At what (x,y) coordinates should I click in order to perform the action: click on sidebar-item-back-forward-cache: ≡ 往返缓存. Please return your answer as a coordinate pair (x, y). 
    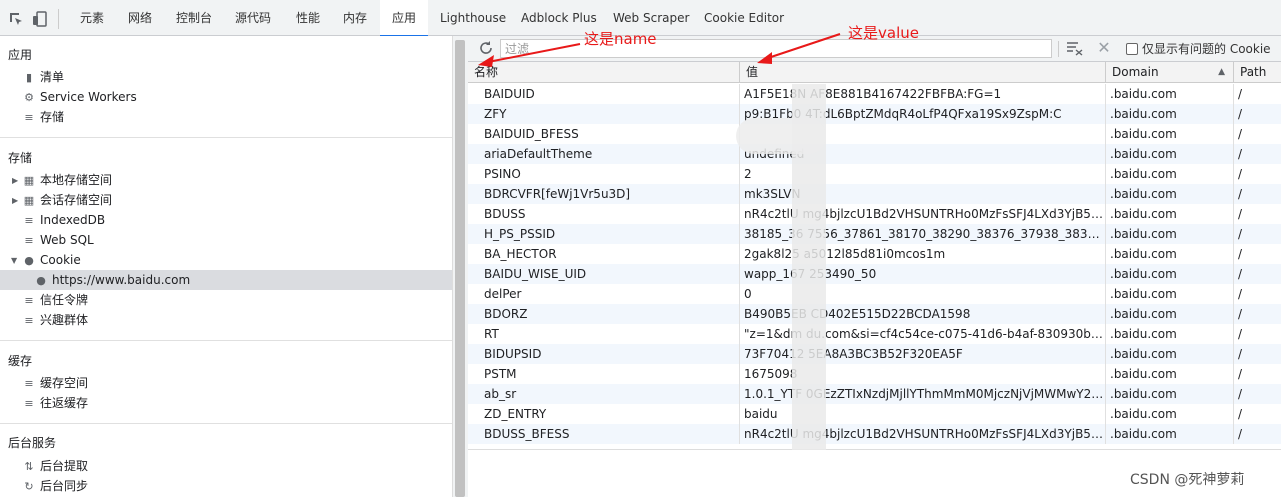
    Looking at the image, I should click on (55, 403).